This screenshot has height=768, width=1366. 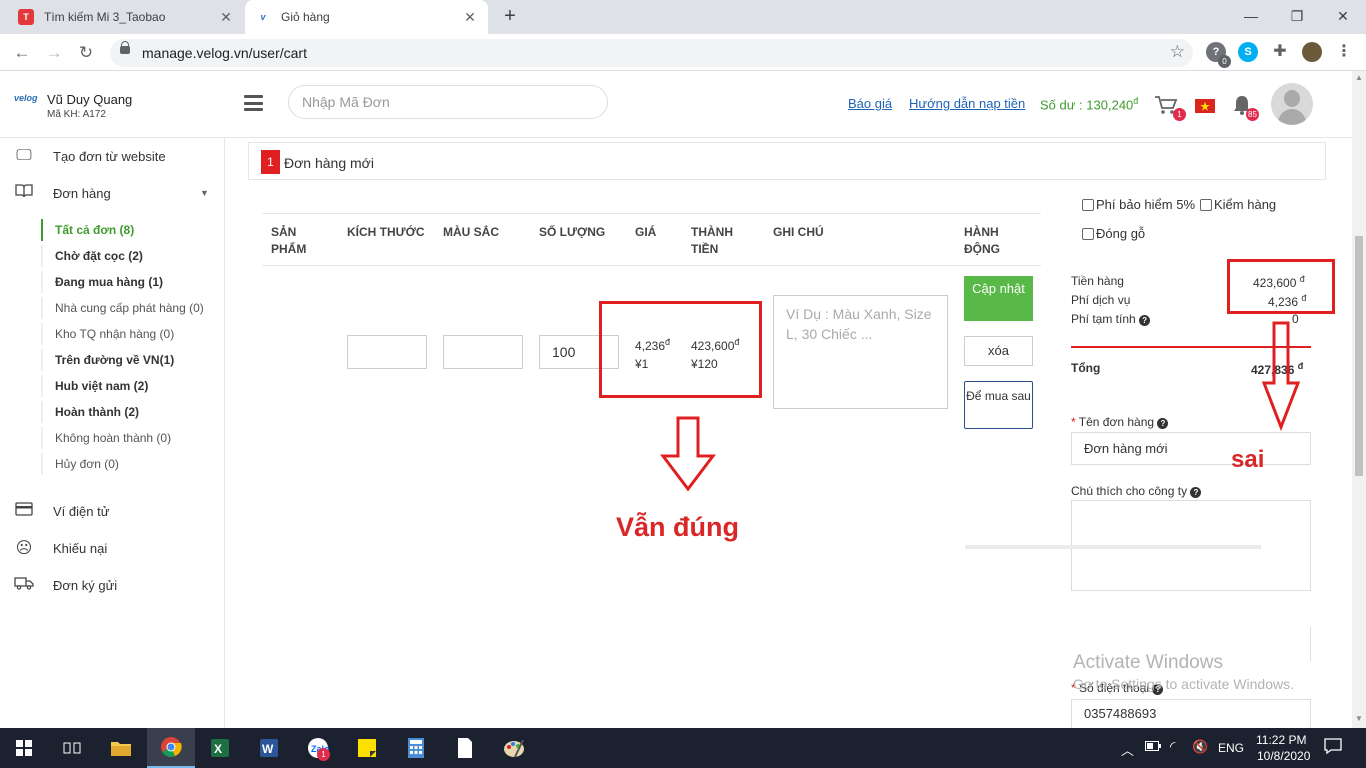 I want to click on balance-value: Số dư : 130,240, so click(x=1087, y=105).